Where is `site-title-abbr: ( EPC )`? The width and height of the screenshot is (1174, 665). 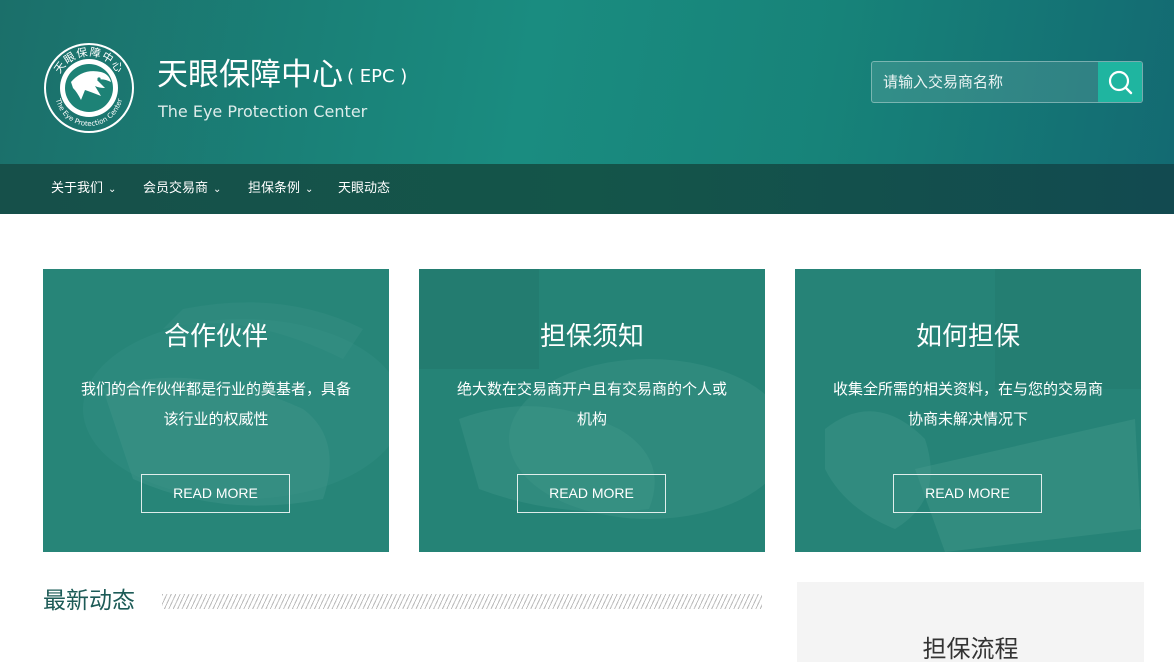 site-title-abbr: ( EPC ) is located at coordinates (377, 76).